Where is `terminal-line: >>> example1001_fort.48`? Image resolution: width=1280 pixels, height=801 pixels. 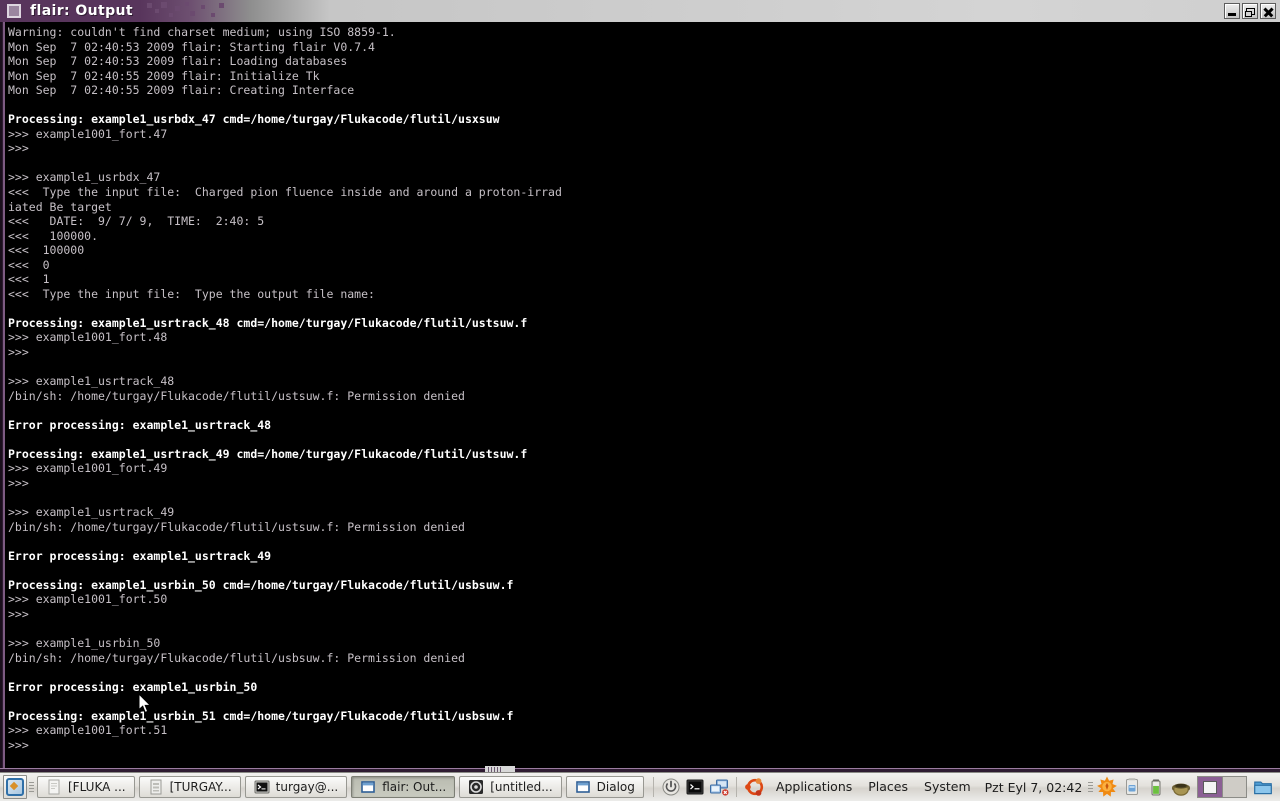
terminal-line: >>> example1001_fort.48 is located at coordinates (641, 337).